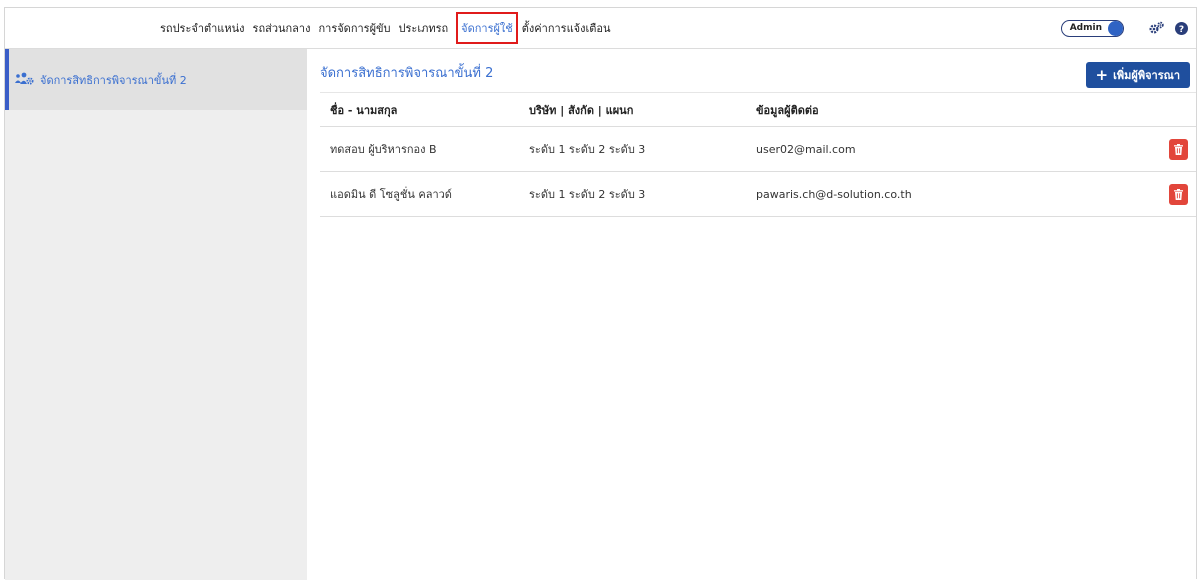 Image resolution: width=1201 pixels, height=580 pixels. What do you see at coordinates (1156, 28) in the screenshot?
I see `gears-icon` at bounding box center [1156, 28].